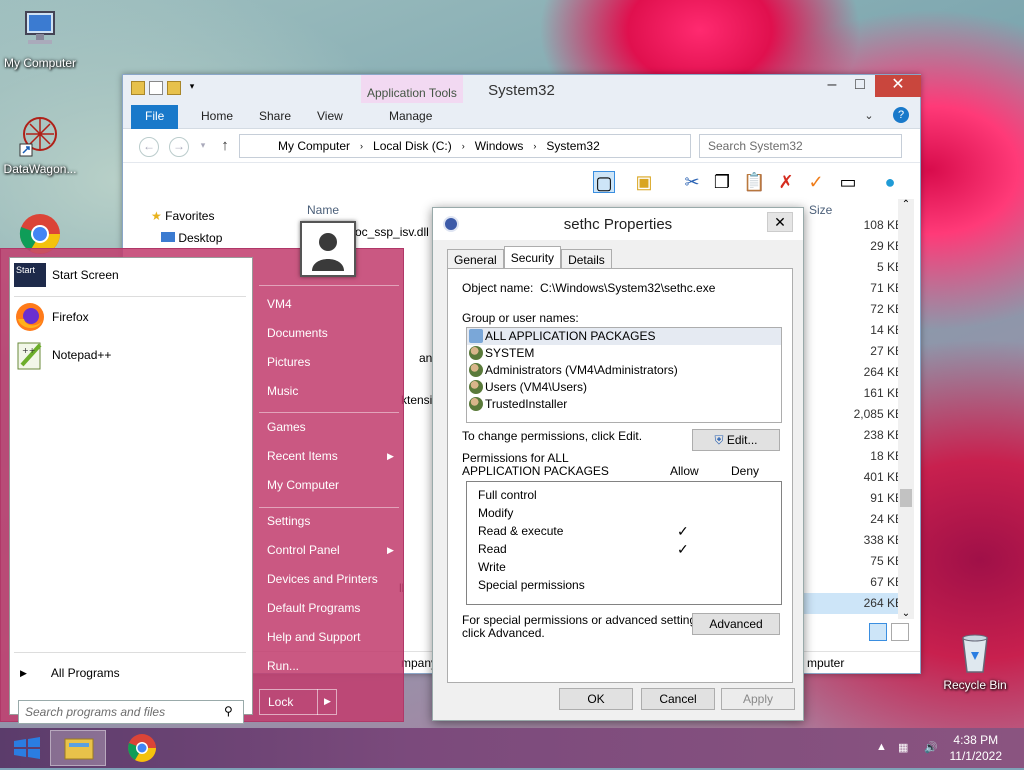 The image size is (1024, 770). I want to click on start-right-item: Pictures, so click(288, 362).